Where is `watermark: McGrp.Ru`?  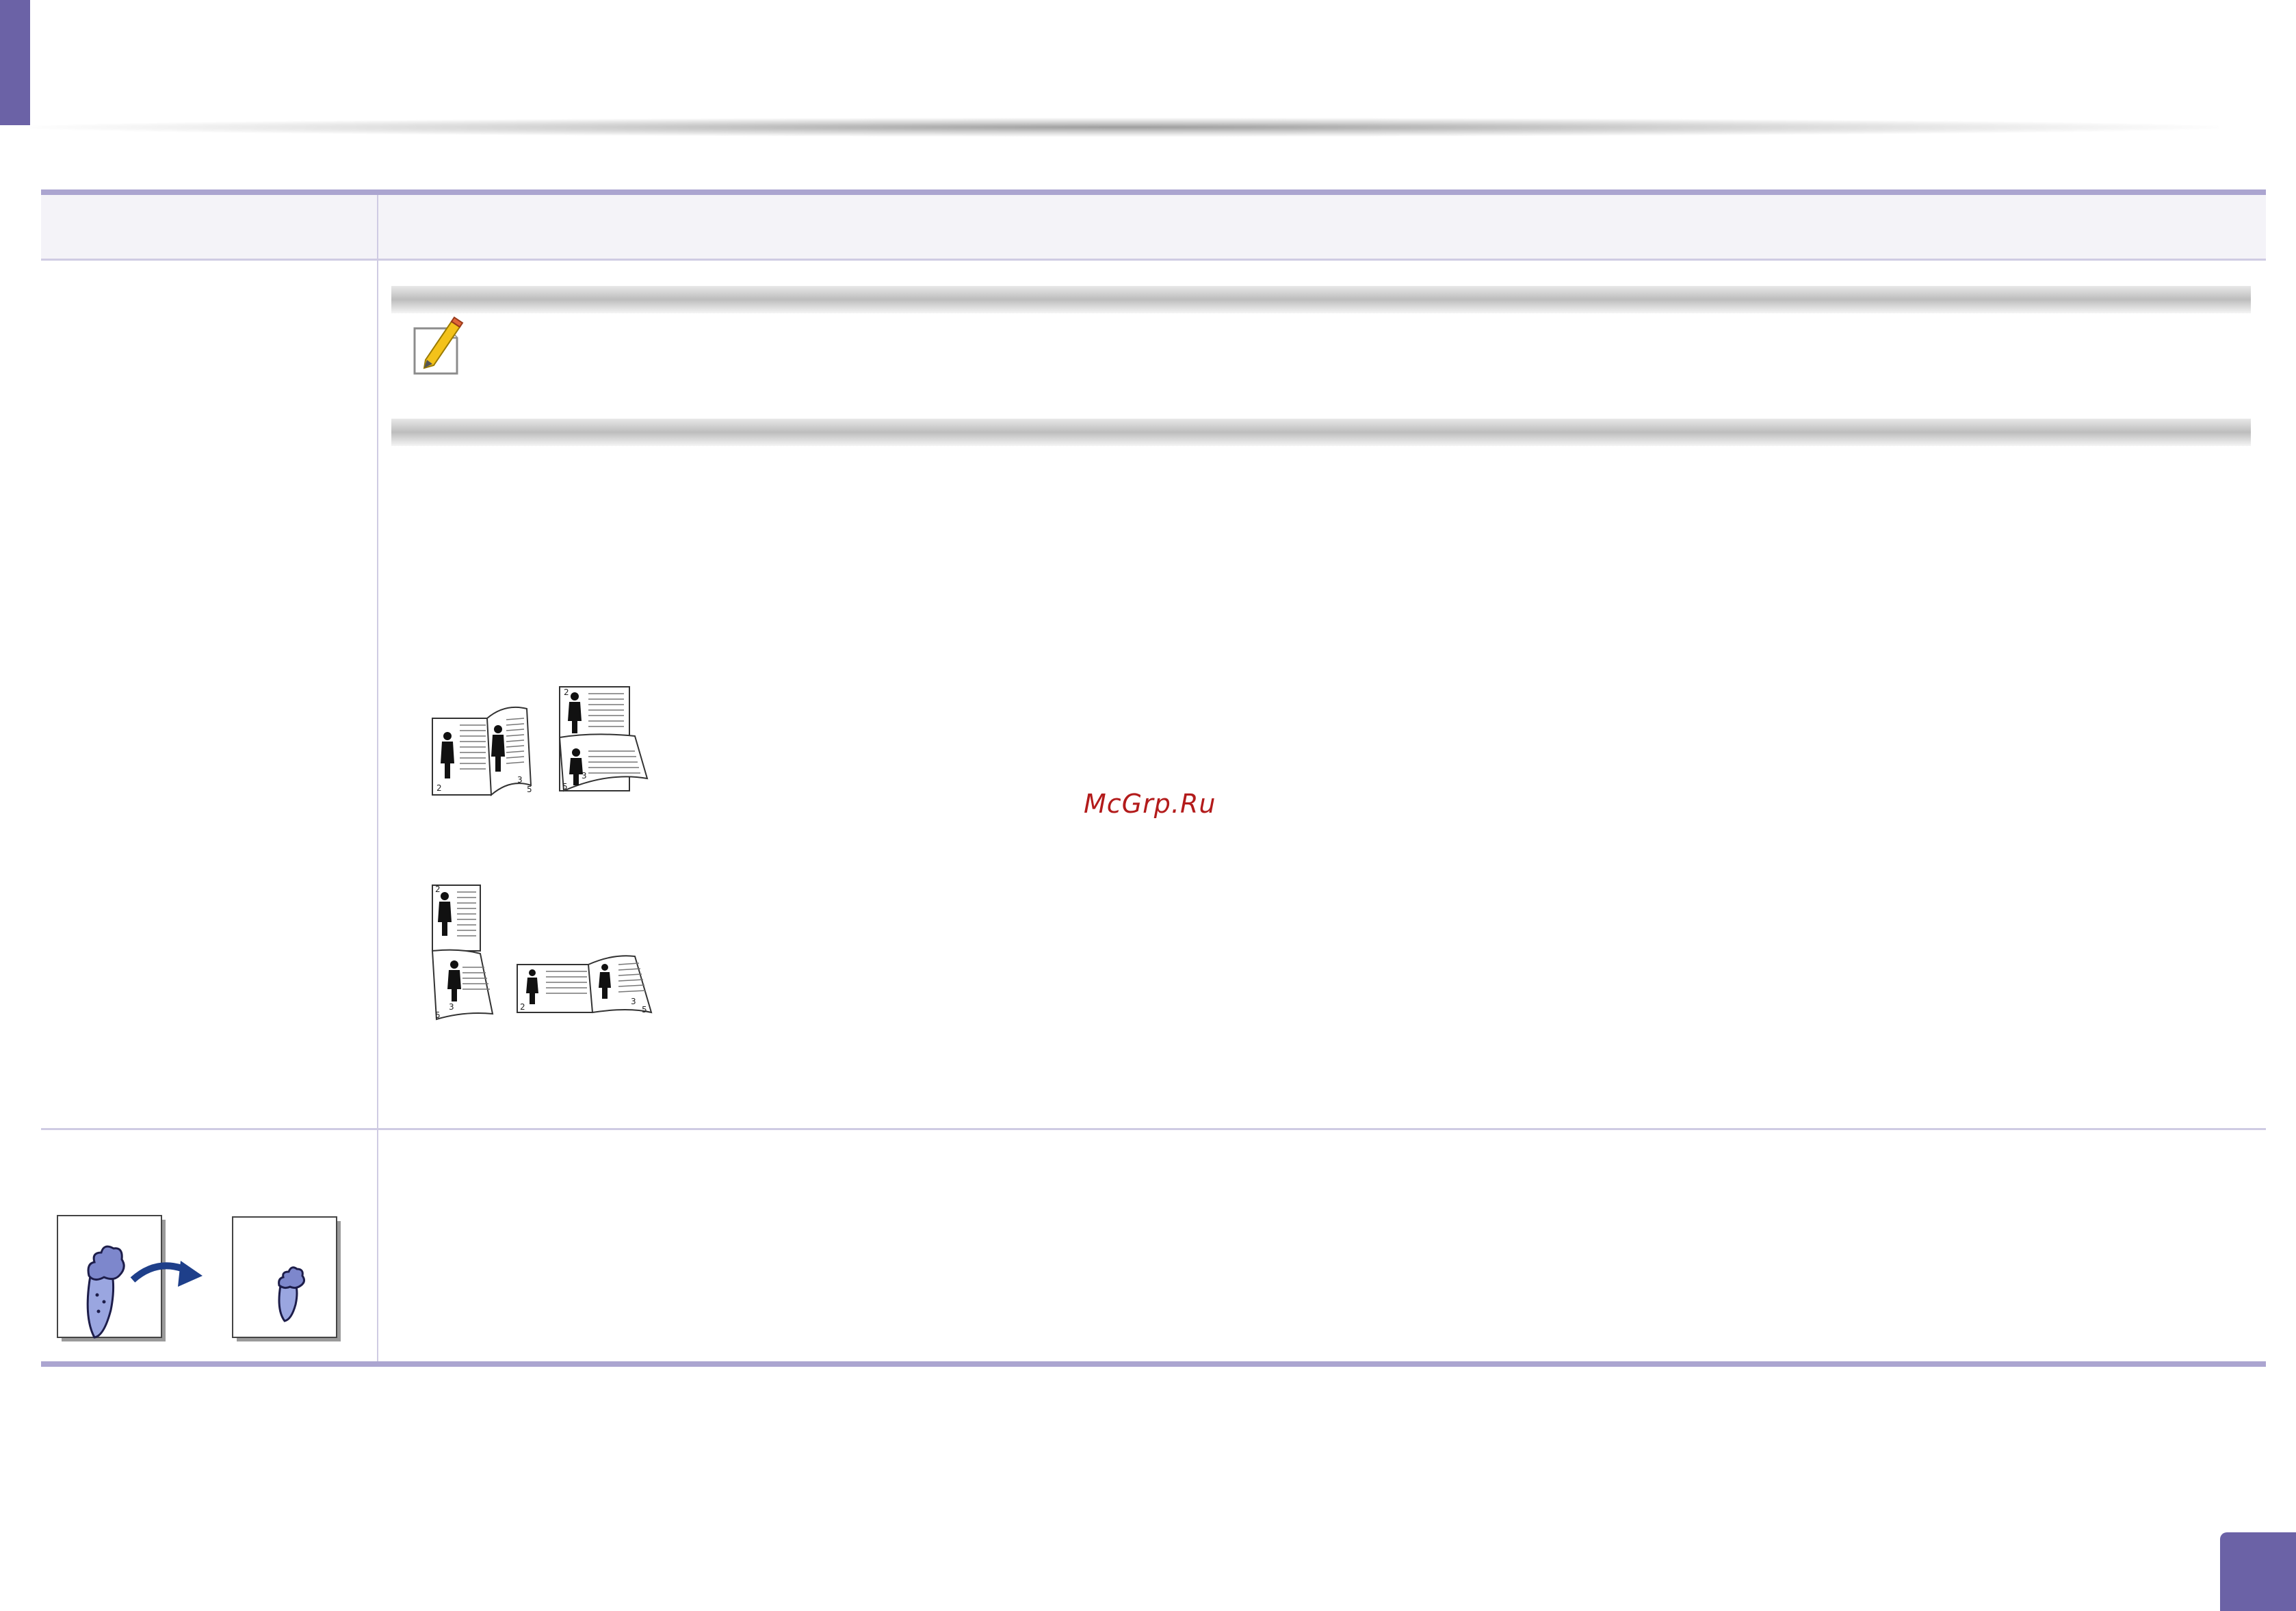
watermark: McGrp.Ru is located at coordinates (1150, 804).